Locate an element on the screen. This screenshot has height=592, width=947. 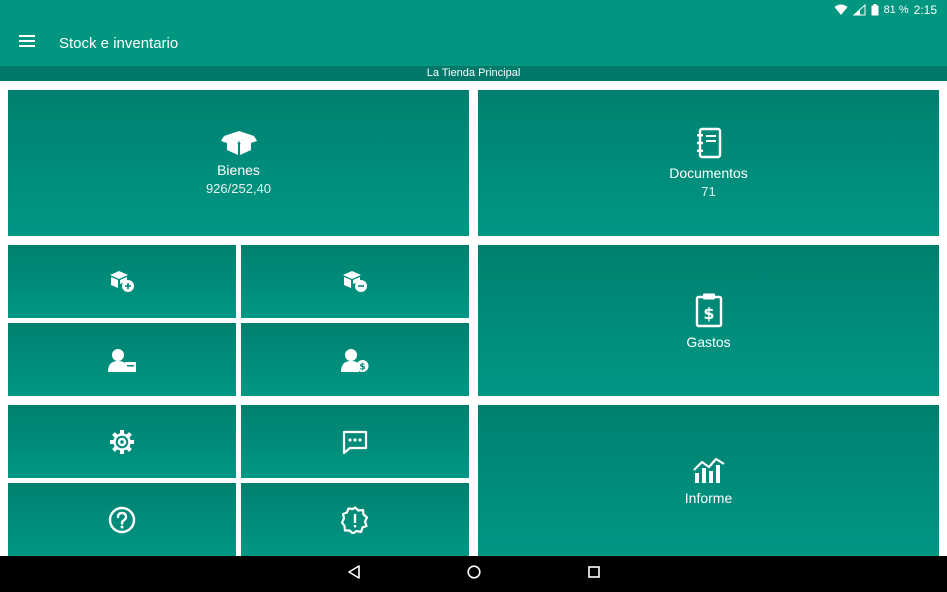
gastos-tile: $ Gastos is located at coordinates (708, 320).